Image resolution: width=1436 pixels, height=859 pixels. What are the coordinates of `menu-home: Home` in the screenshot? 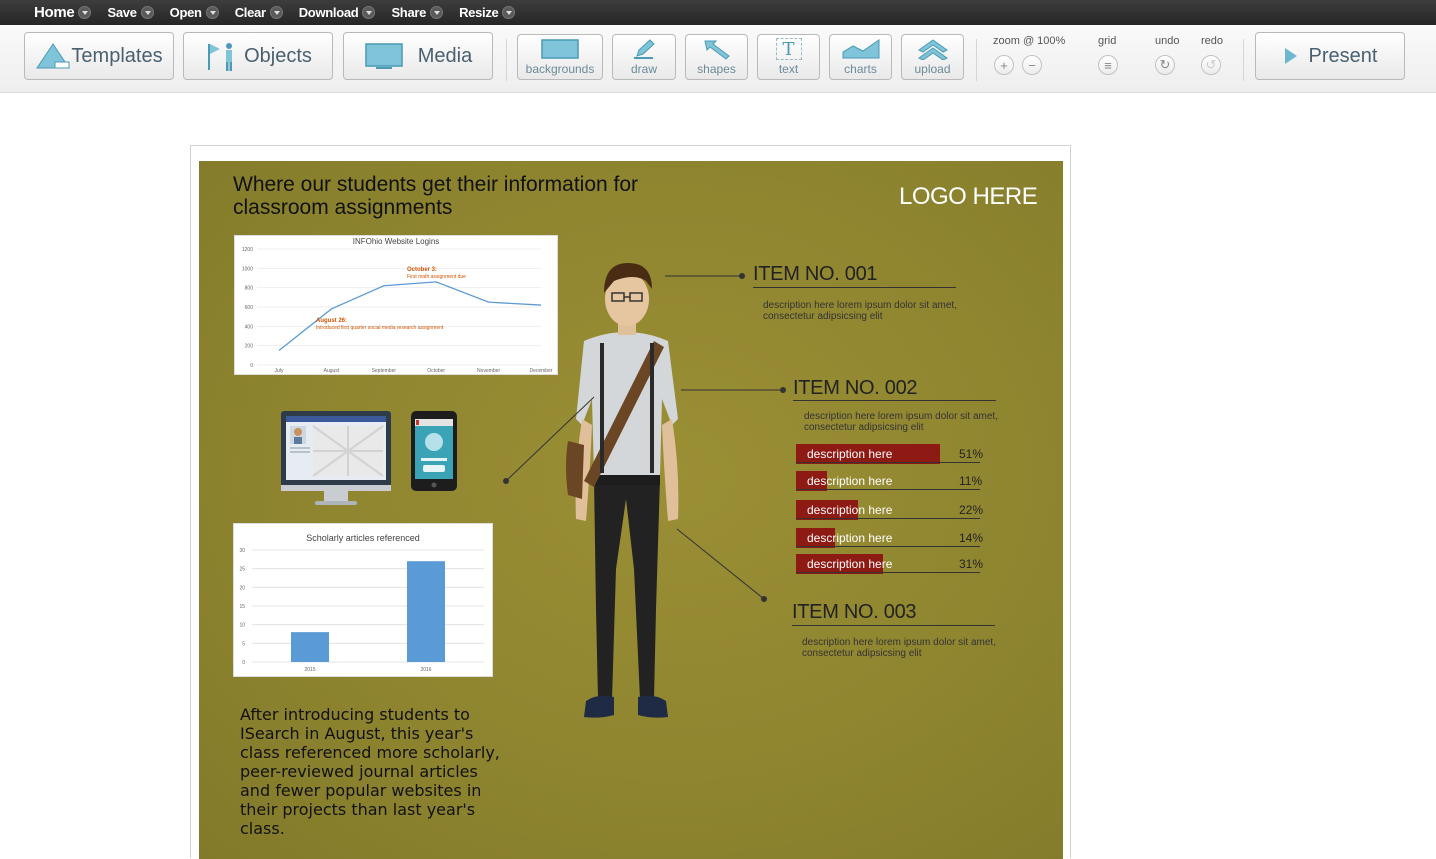 It's located at (63, 12).